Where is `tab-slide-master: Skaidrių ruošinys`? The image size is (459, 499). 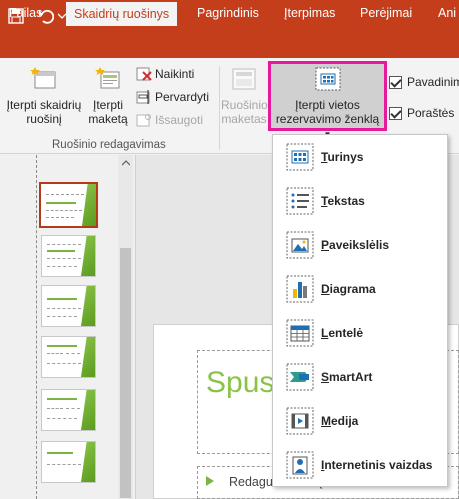 tab-slide-master: Skaidrių ruošinys is located at coordinates (122, 14).